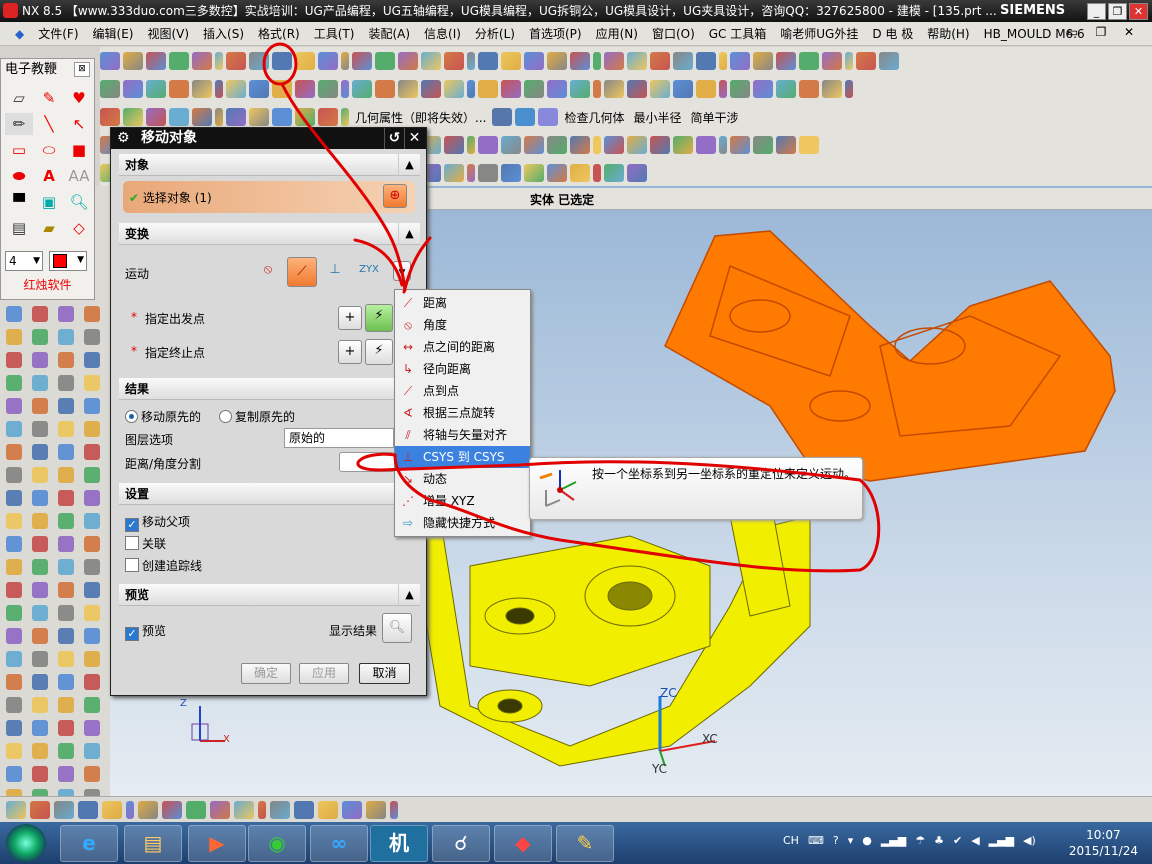 The width and height of the screenshot is (1152, 864). I want to click on create-trace-checkbox: 创建追踪线, so click(163, 565).